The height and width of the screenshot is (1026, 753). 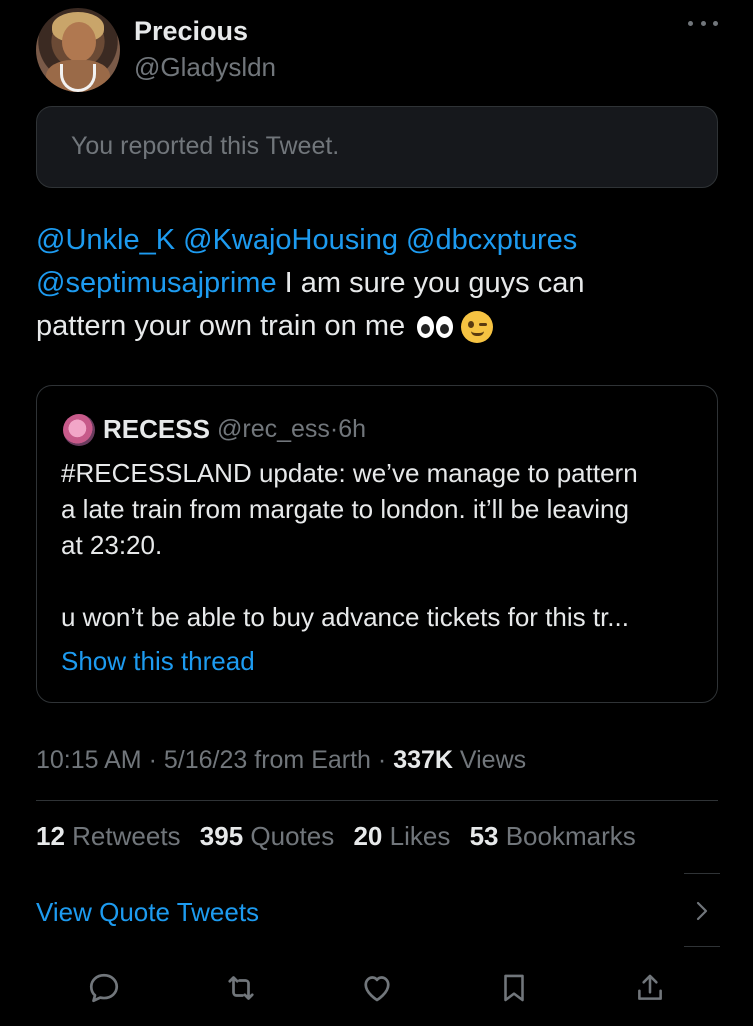 What do you see at coordinates (477, 327) in the screenshot?
I see `winking-face-emoji-icon` at bounding box center [477, 327].